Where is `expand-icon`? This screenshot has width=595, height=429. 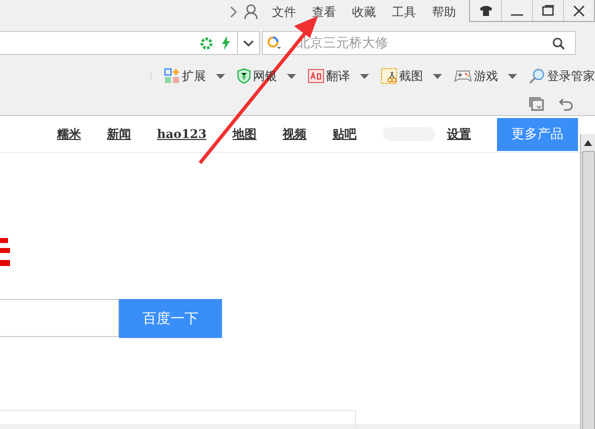 expand-icon is located at coordinates (234, 12).